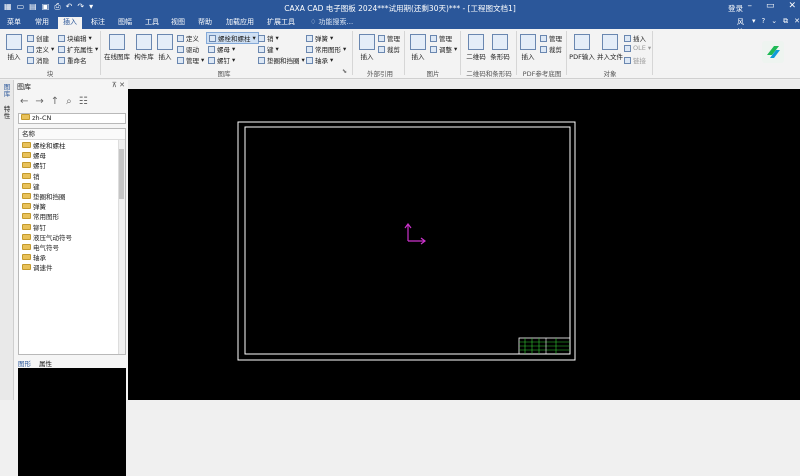 The width and height of the screenshot is (800, 476). What do you see at coordinates (637, 48) in the screenshot?
I see `ole-button: OLE ▾` at bounding box center [637, 48].